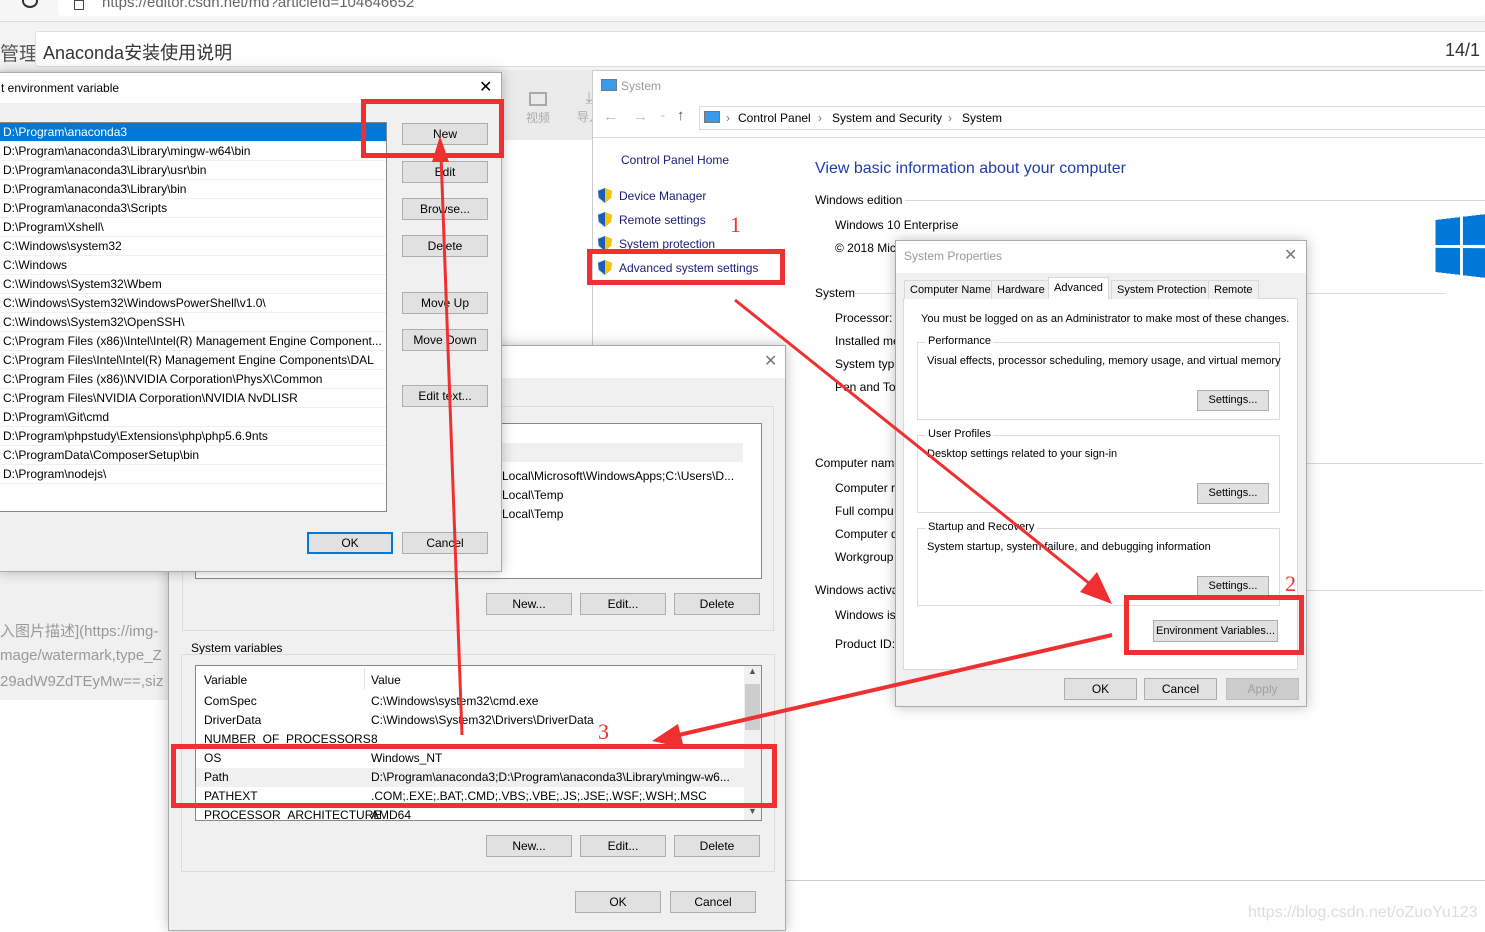  What do you see at coordinates (891, 686) in the screenshot?
I see `arrow-to-path-row` at bounding box center [891, 686].